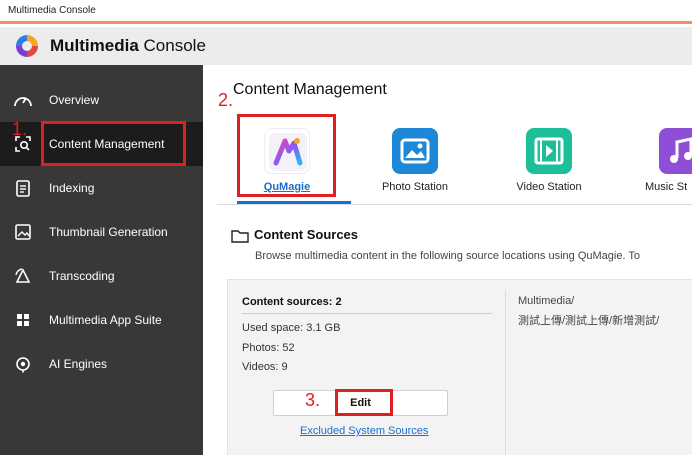 The image size is (692, 455). I want to click on tab-photo-station: Photo Station, so click(415, 159).